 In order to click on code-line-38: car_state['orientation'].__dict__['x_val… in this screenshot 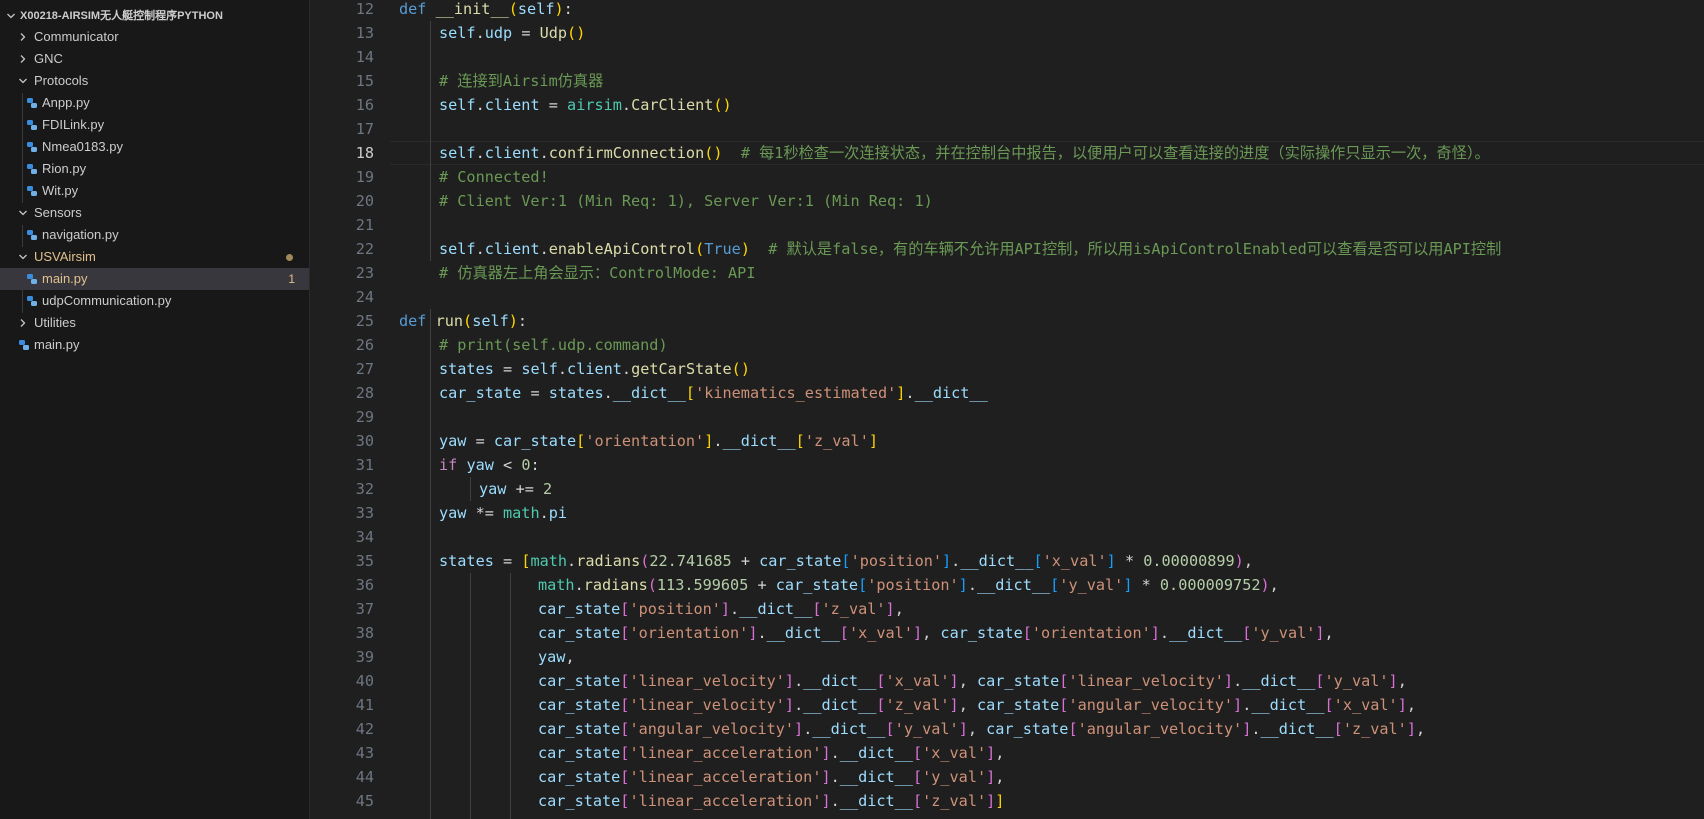, I will do `click(936, 633)`.